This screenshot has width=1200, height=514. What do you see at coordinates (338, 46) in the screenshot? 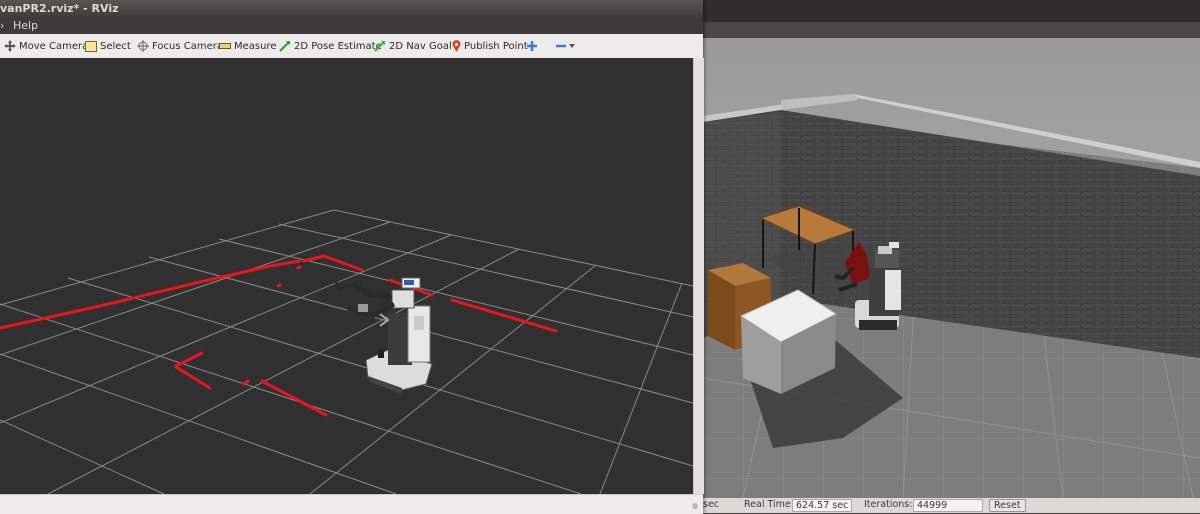
I see `pose-estimate-label: 2D Pose Estimate` at bounding box center [338, 46].